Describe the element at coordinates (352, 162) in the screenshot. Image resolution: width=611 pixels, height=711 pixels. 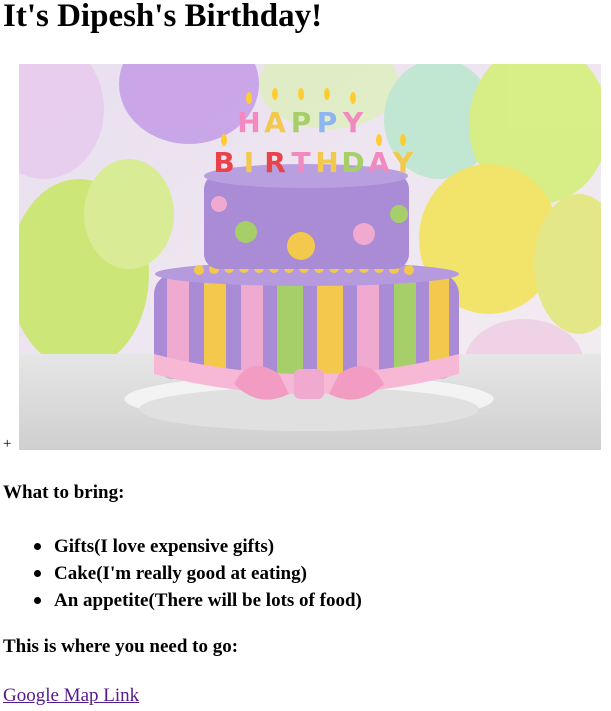
I see `candle-letter: D` at that location.